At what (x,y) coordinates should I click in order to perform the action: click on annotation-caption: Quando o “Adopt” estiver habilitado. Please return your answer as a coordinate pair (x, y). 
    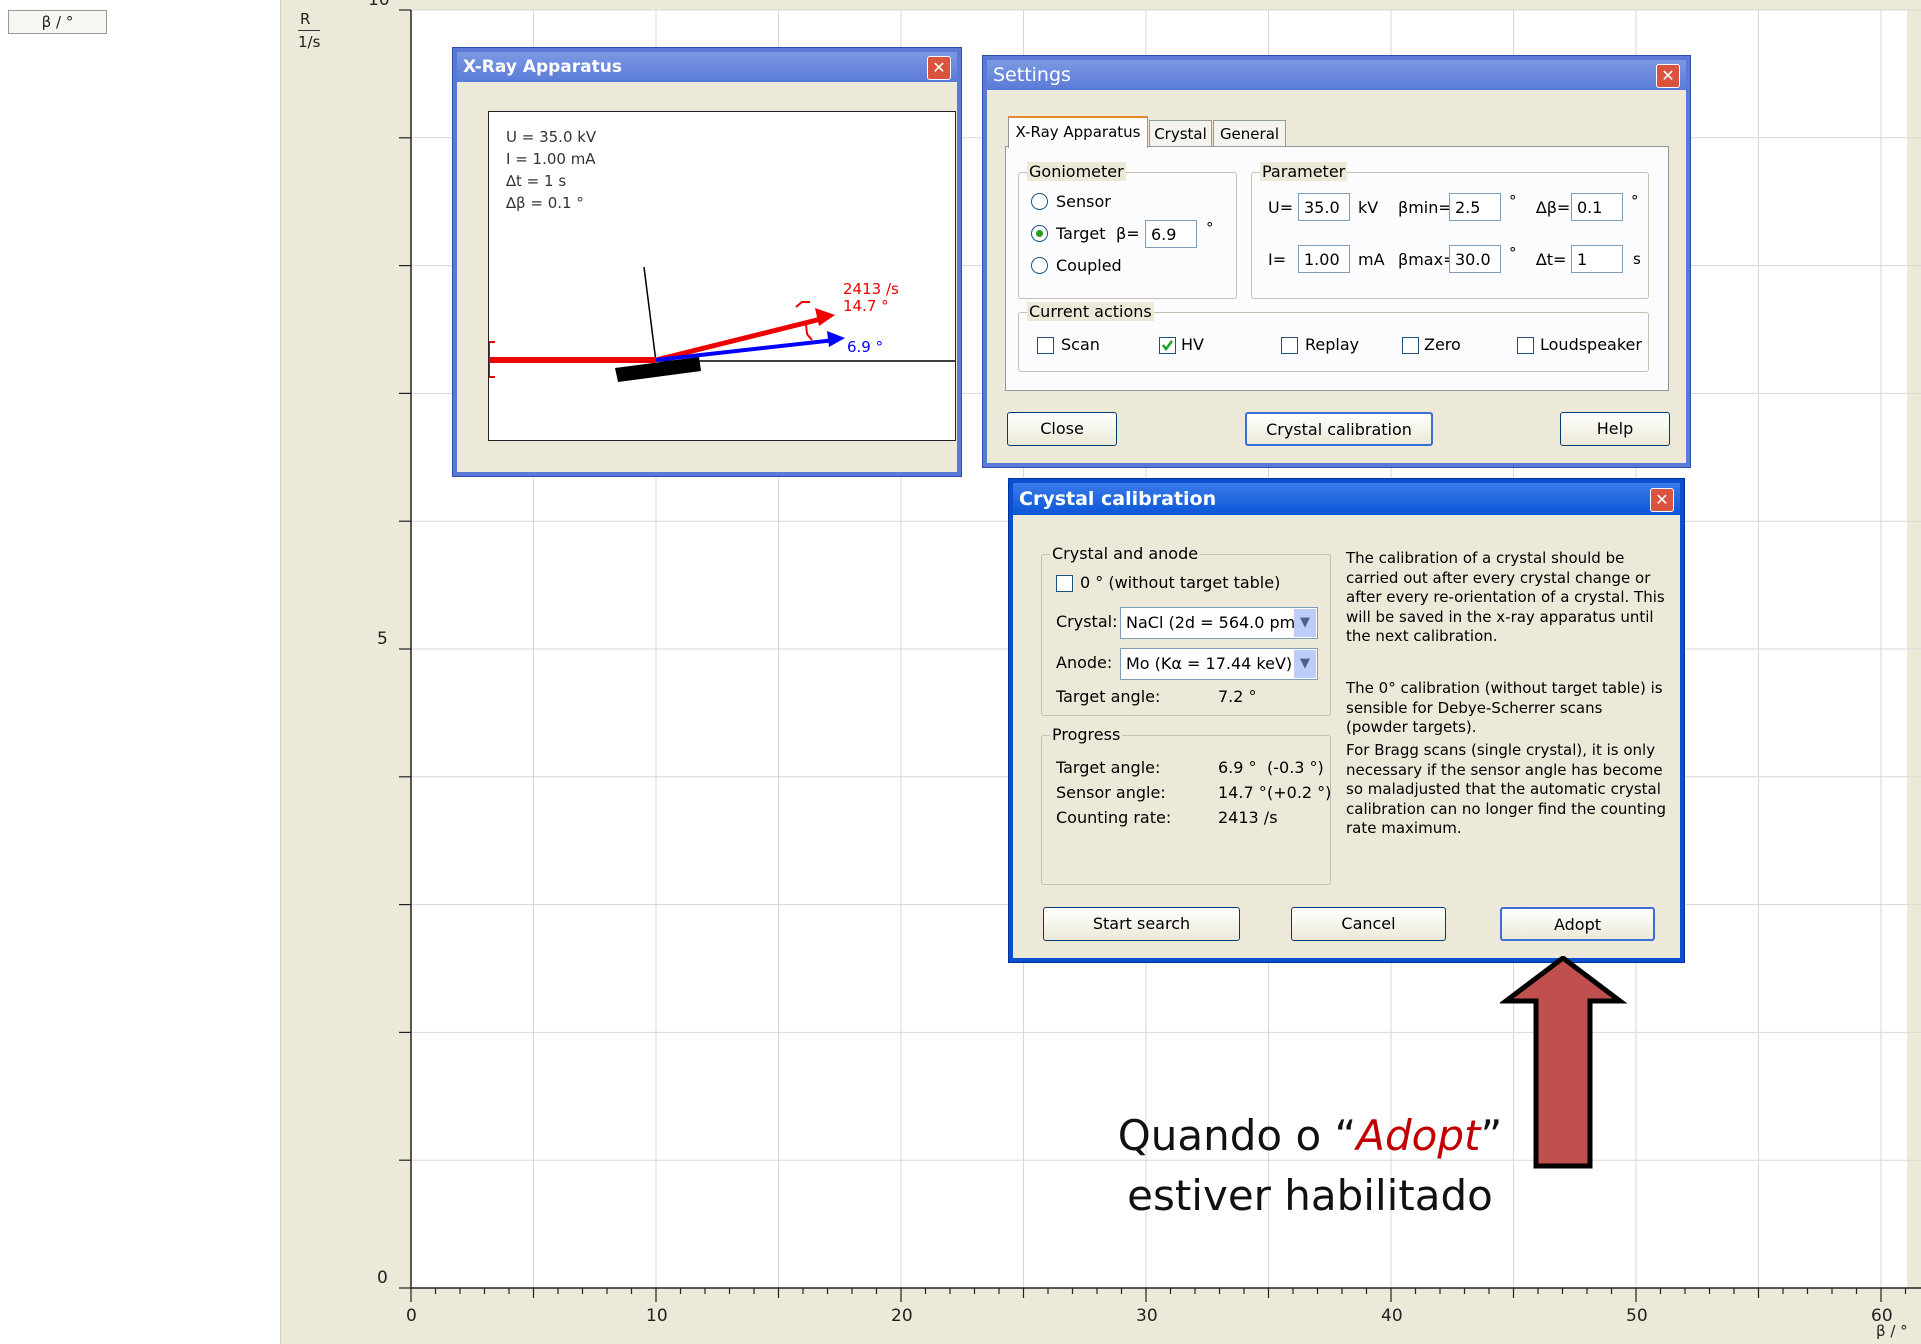
    Looking at the image, I should click on (1310, 1166).